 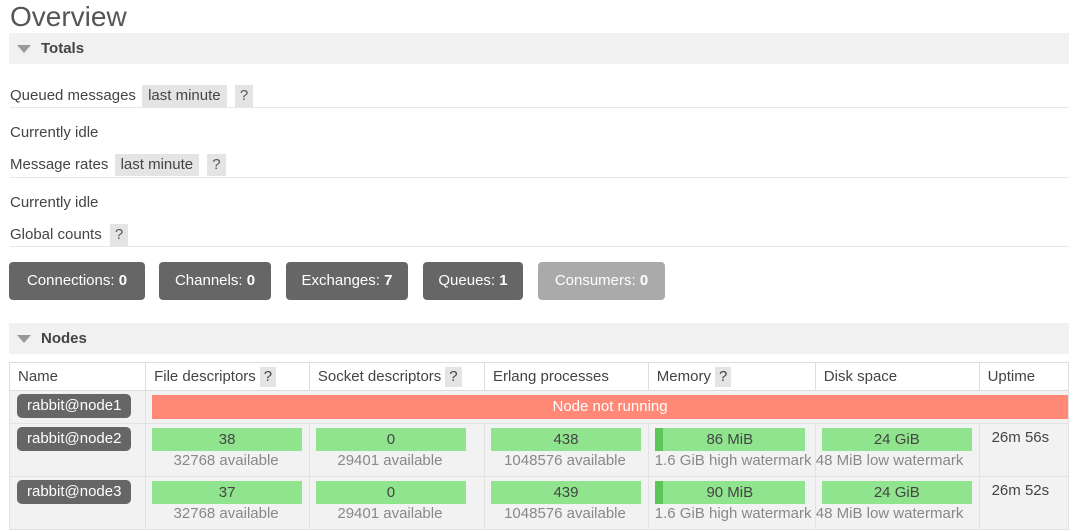 I want to click on queued-help-button: ?, so click(x=244, y=96).